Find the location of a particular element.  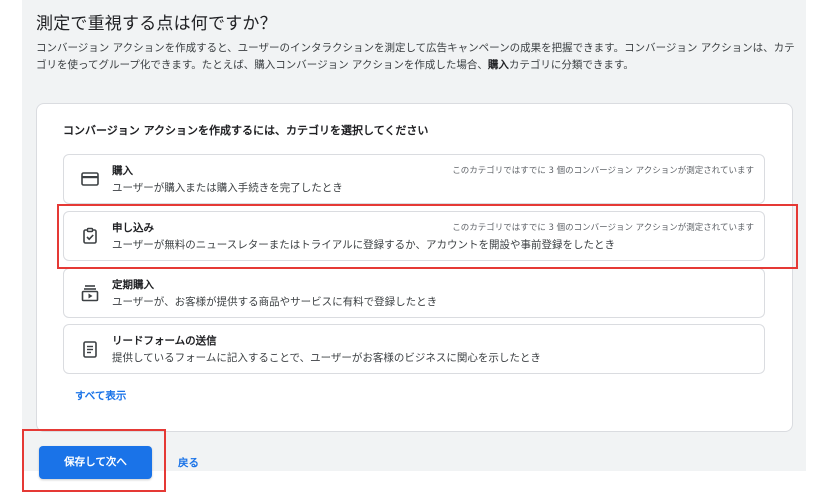

option-title: 購入 is located at coordinates (122, 171).